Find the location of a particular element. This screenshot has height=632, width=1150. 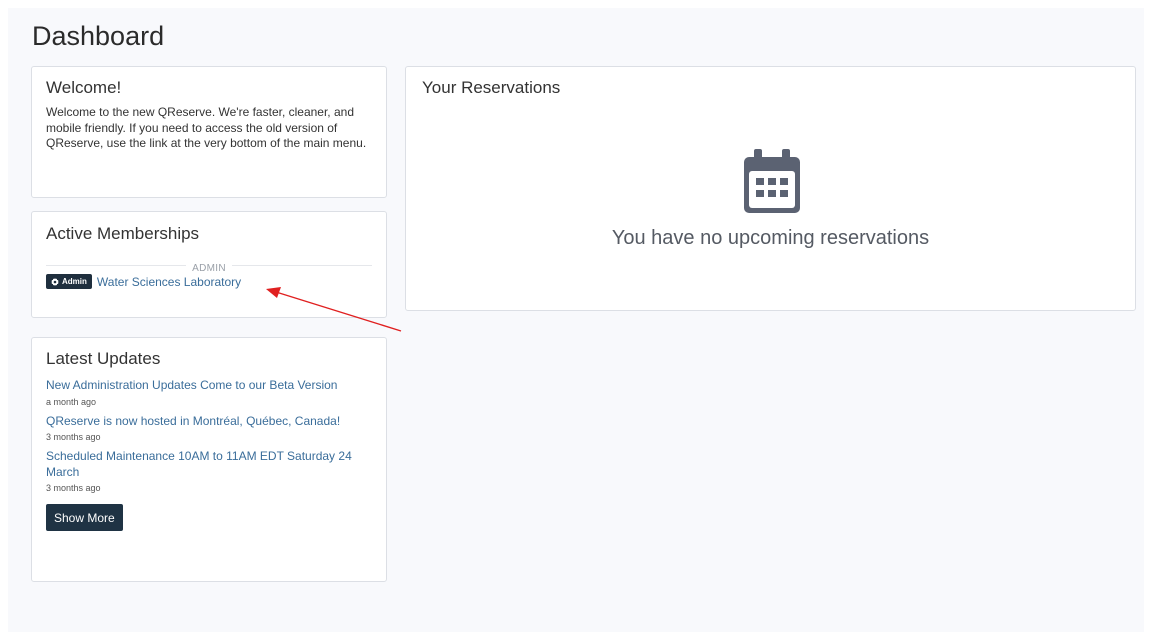

page-title: Dashboard is located at coordinates (98, 36).